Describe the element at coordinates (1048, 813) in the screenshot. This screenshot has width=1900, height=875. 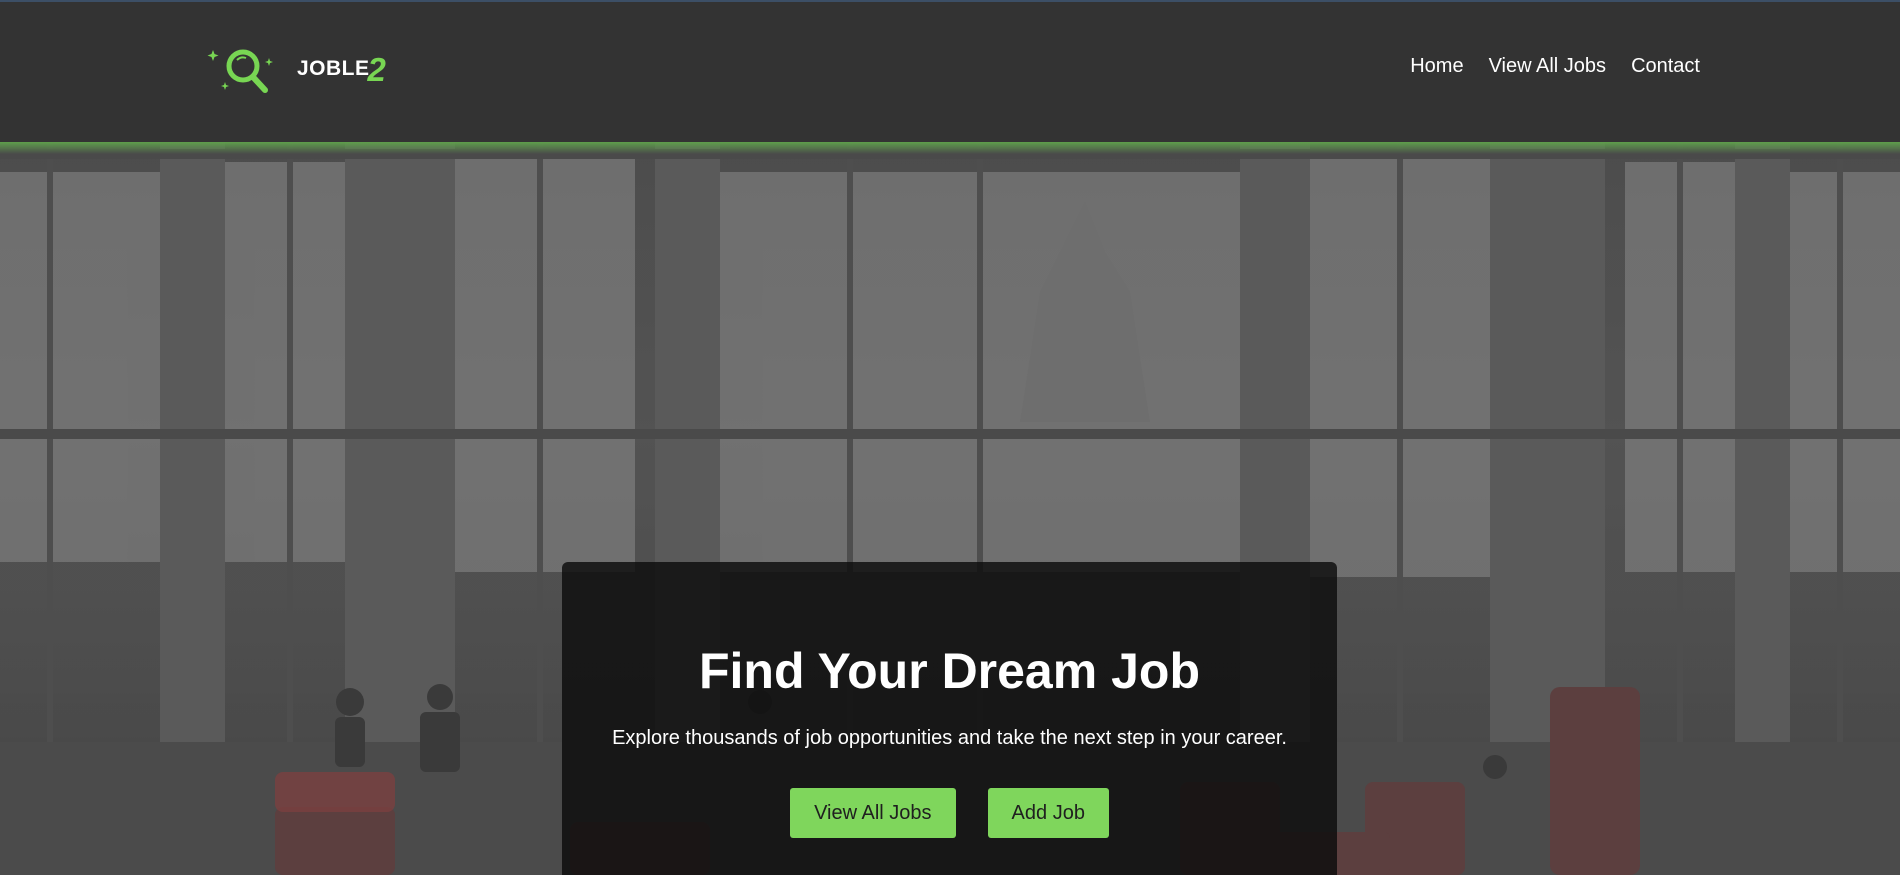
I see `add-job-button: Add Job` at that location.